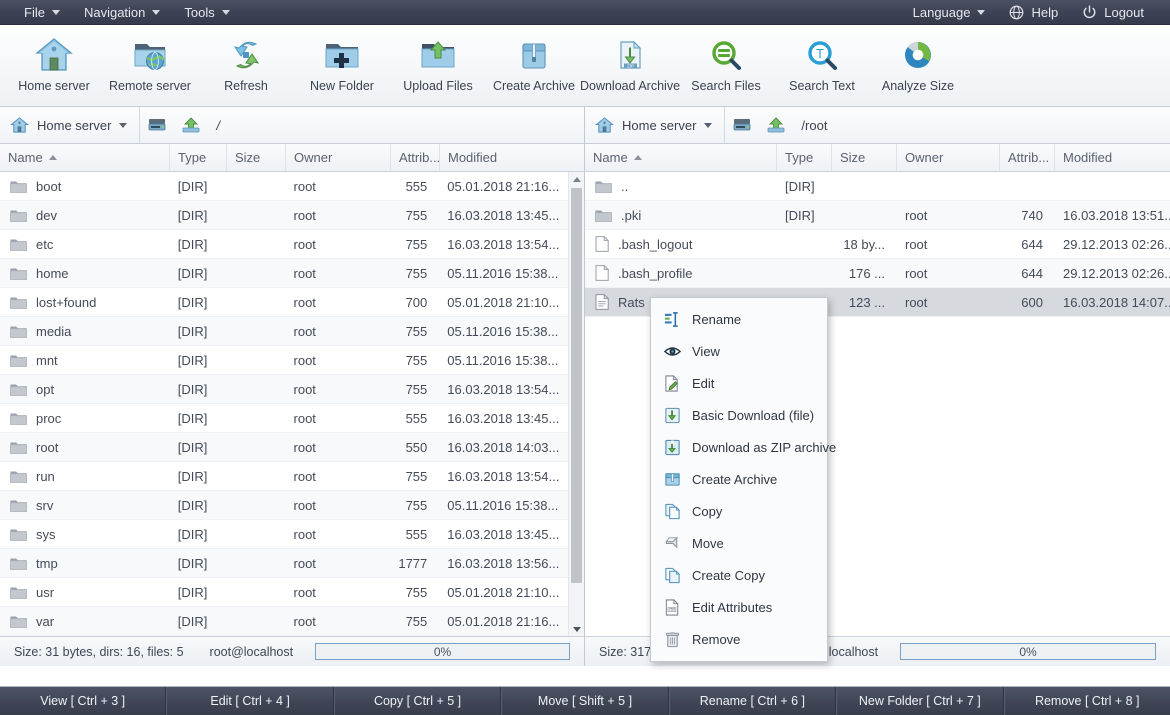 This screenshot has height=715, width=1170. I want to click on file-name-label: lost+found, so click(66, 302).